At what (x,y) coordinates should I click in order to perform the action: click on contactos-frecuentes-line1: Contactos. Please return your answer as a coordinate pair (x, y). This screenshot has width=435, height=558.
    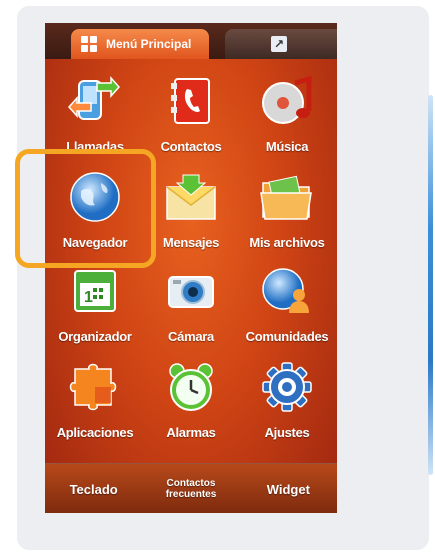
    Looking at the image, I should click on (191, 483).